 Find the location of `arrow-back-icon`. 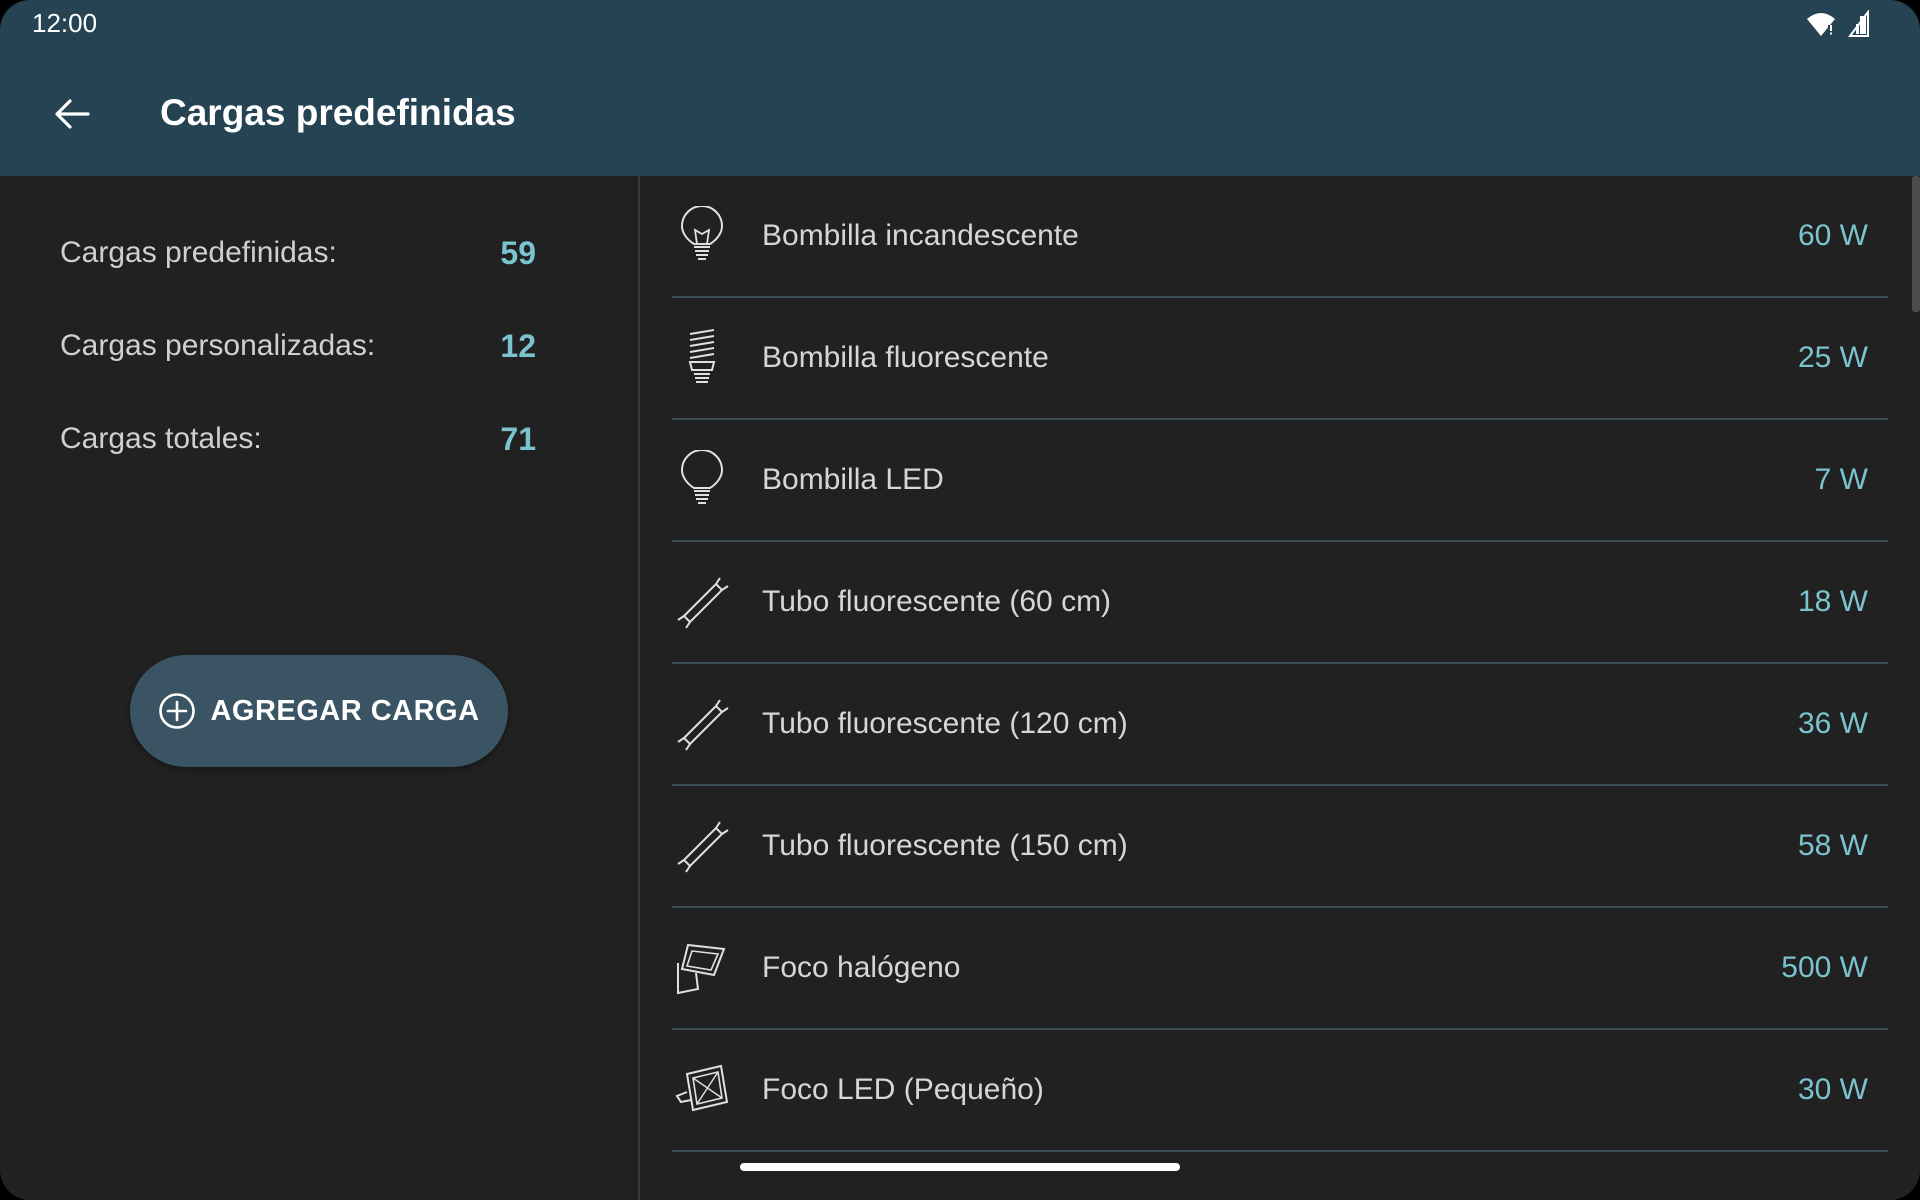

arrow-back-icon is located at coordinates (72, 114).